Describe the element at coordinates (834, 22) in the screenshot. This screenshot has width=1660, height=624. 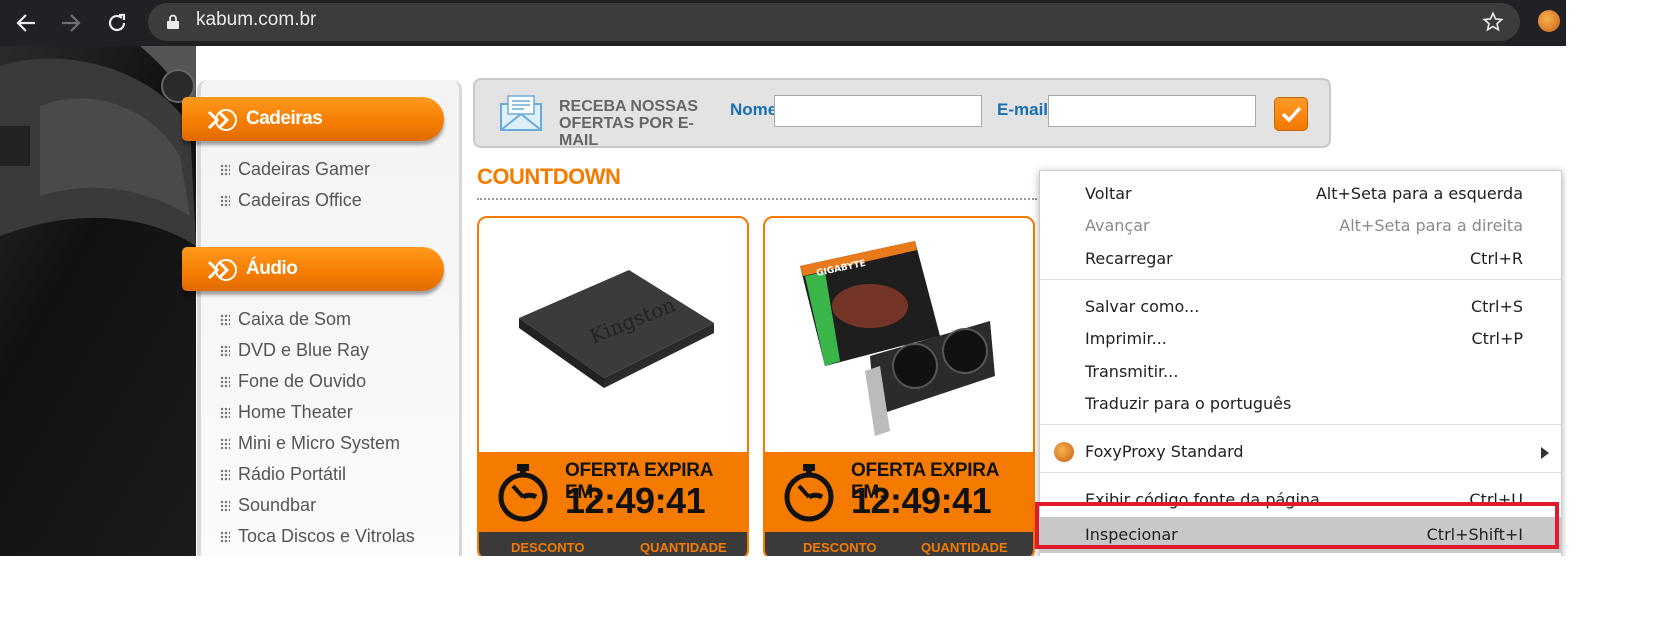
I see `address-bar` at that location.